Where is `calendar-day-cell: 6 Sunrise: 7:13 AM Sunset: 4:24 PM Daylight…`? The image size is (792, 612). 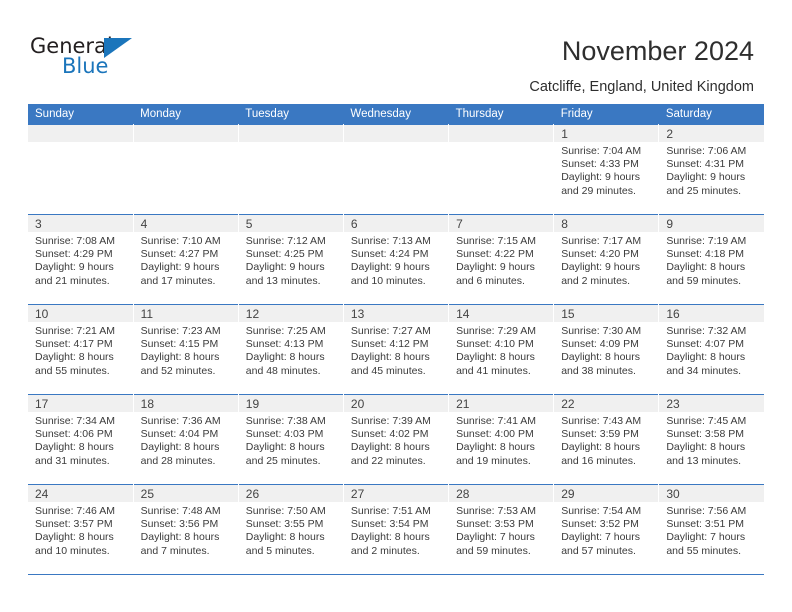
calendar-day-cell: 6 Sunrise: 7:13 AM Sunset: 4:24 PM Daylight… is located at coordinates (396, 259).